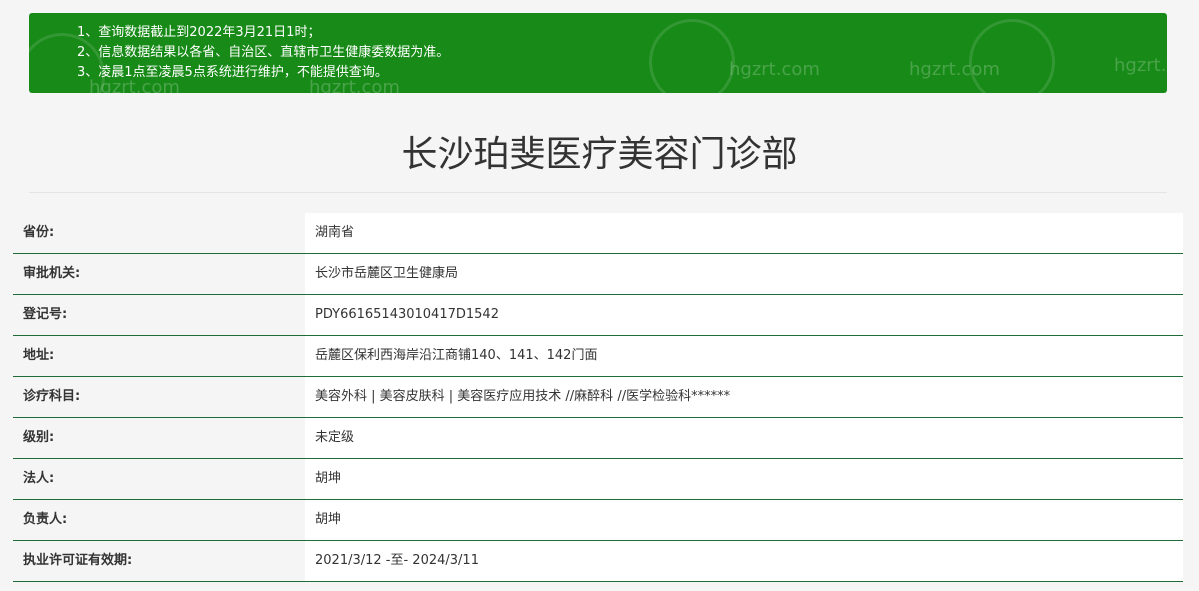 The image size is (1199, 591). Describe the element at coordinates (159, 274) in the screenshot. I see `row-label-approval-authority: 审批机关:` at that location.